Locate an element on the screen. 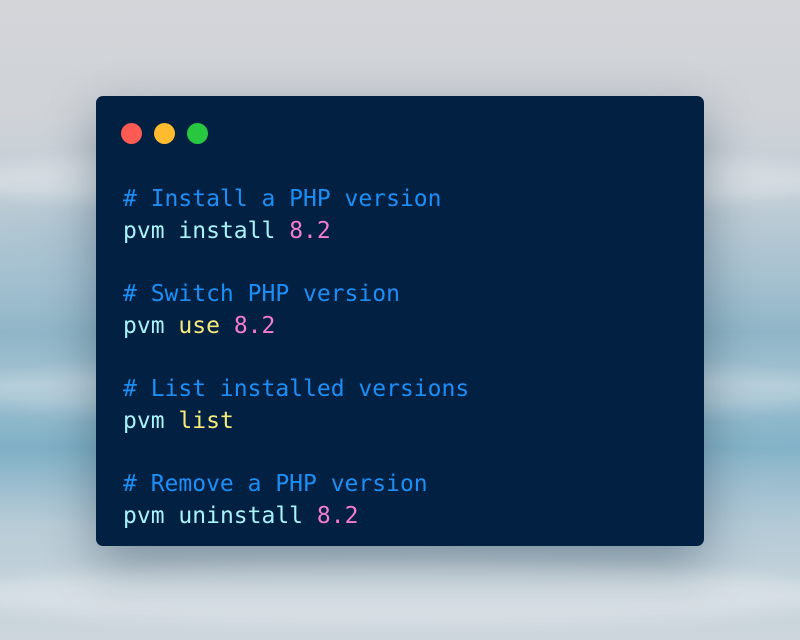 The height and width of the screenshot is (640, 800). code-line: pvm uninstall 8.2 is located at coordinates (296, 517).